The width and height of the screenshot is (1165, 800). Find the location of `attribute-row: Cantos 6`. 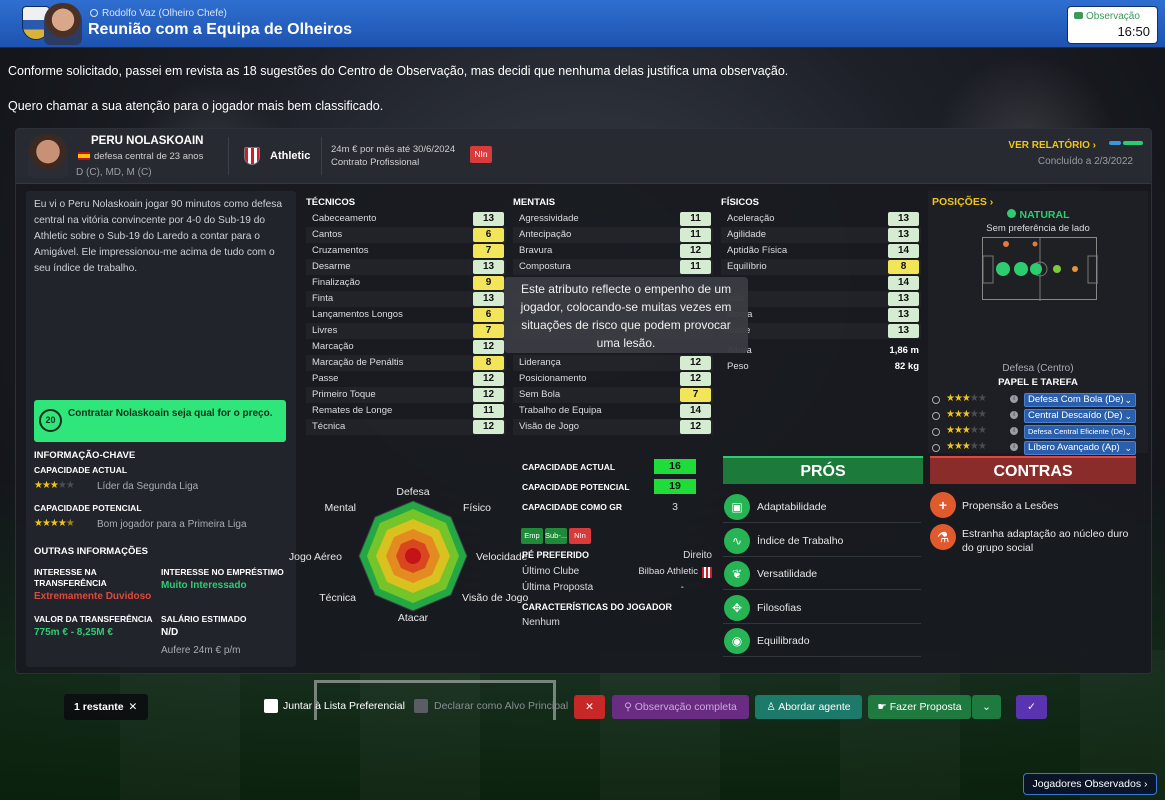

attribute-row: Cantos 6 is located at coordinates (406, 235).